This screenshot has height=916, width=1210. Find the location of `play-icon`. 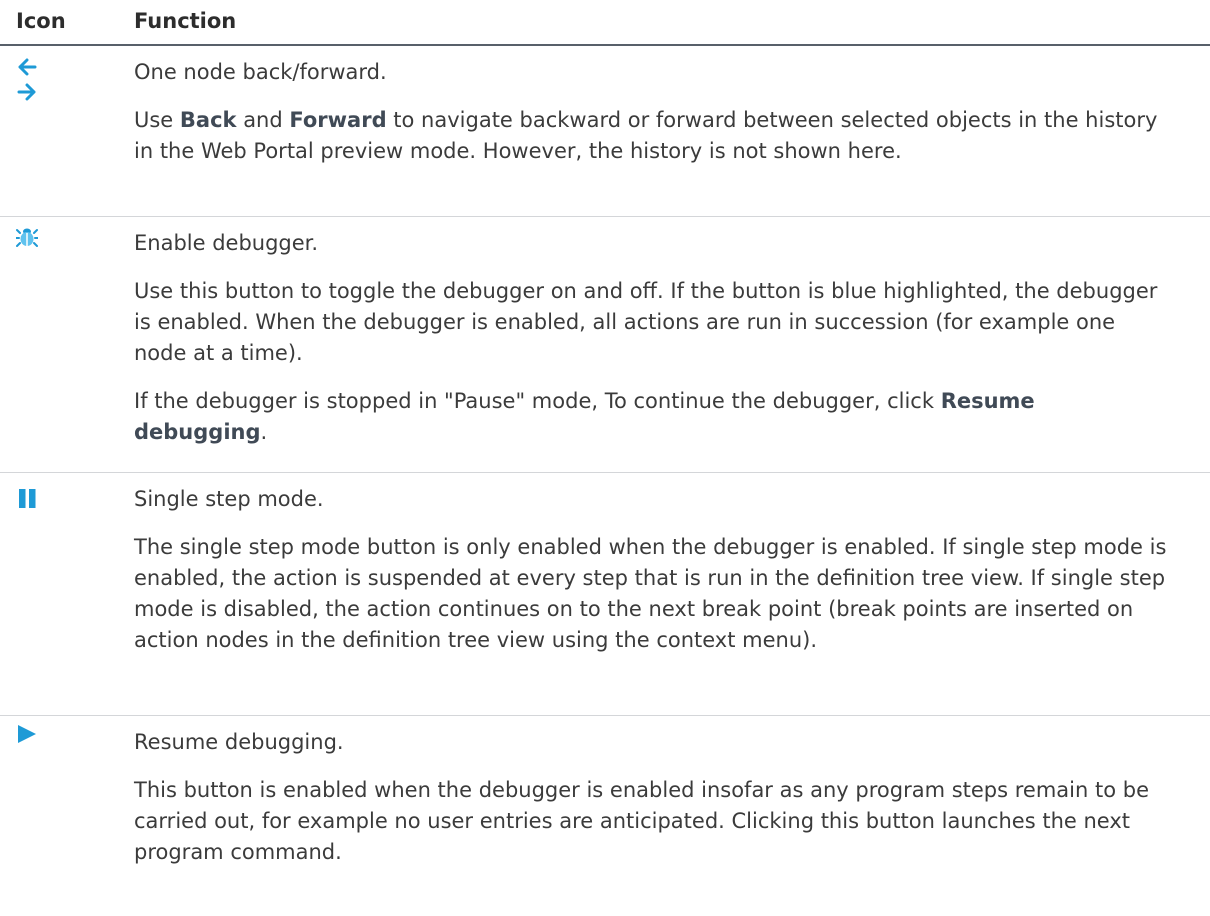

play-icon is located at coordinates (27, 734).